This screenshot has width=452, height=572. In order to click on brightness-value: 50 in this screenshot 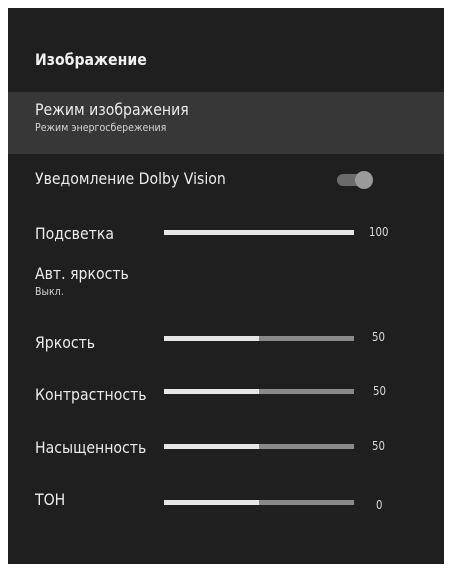, I will do `click(378, 337)`.